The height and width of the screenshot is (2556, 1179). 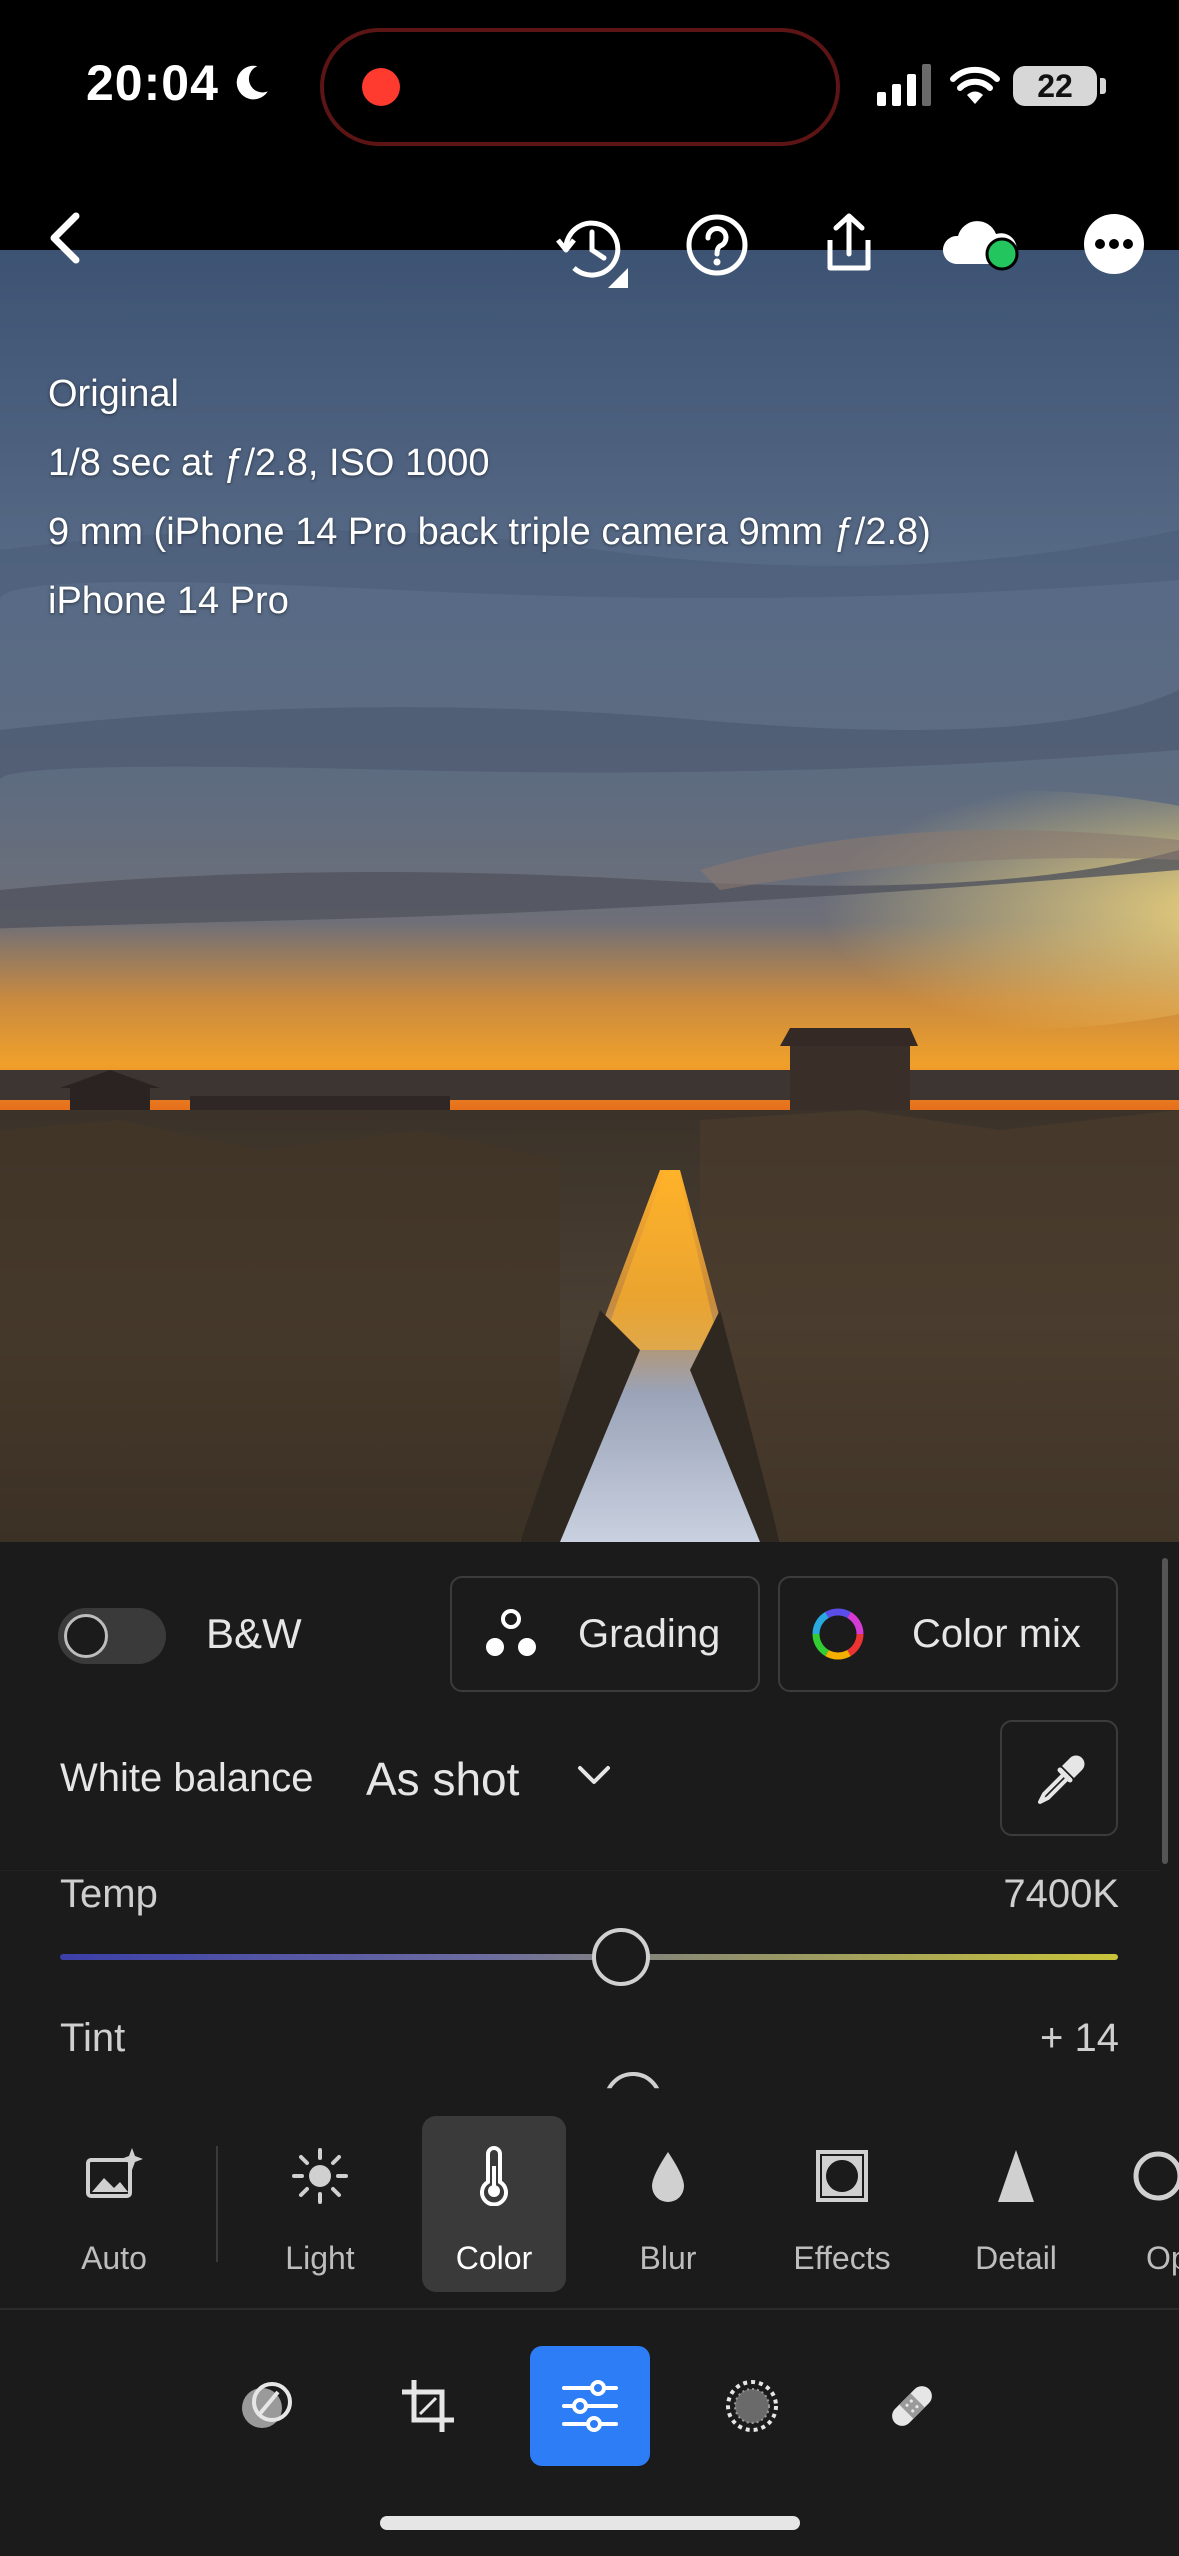 I want to click on status-time: 20:04, so click(x=152, y=83).